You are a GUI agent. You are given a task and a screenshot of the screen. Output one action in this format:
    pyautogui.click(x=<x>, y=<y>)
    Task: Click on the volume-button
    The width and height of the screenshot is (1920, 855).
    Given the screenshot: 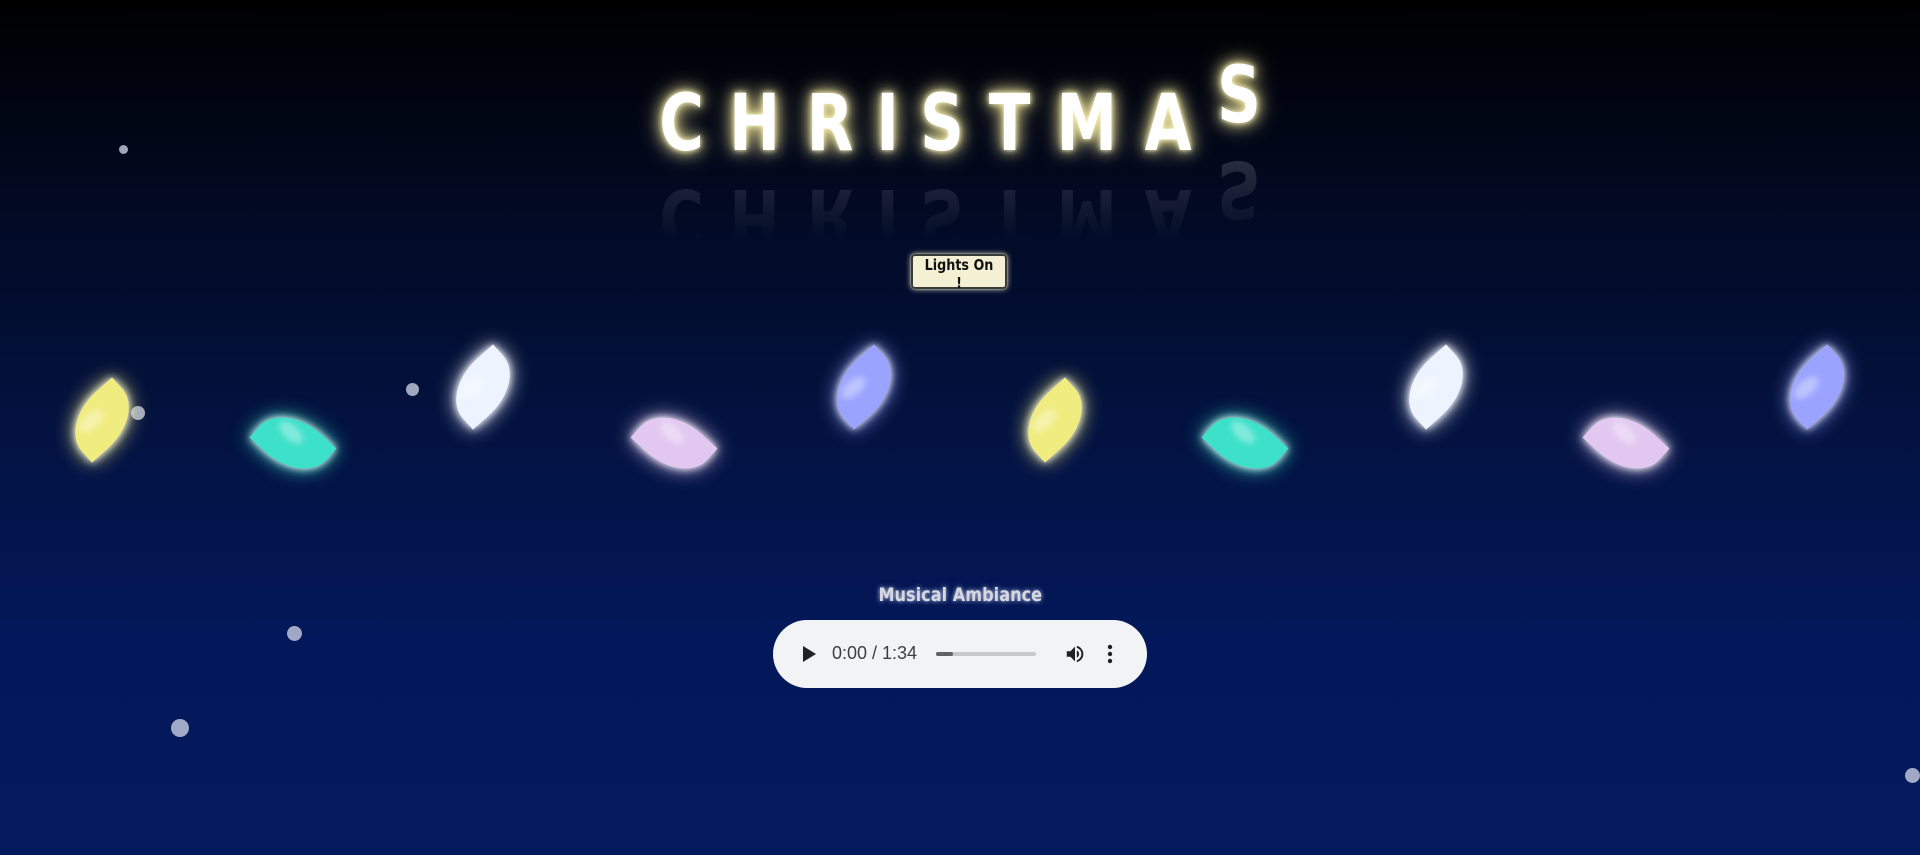 What is the action you would take?
    pyautogui.click(x=1075, y=654)
    